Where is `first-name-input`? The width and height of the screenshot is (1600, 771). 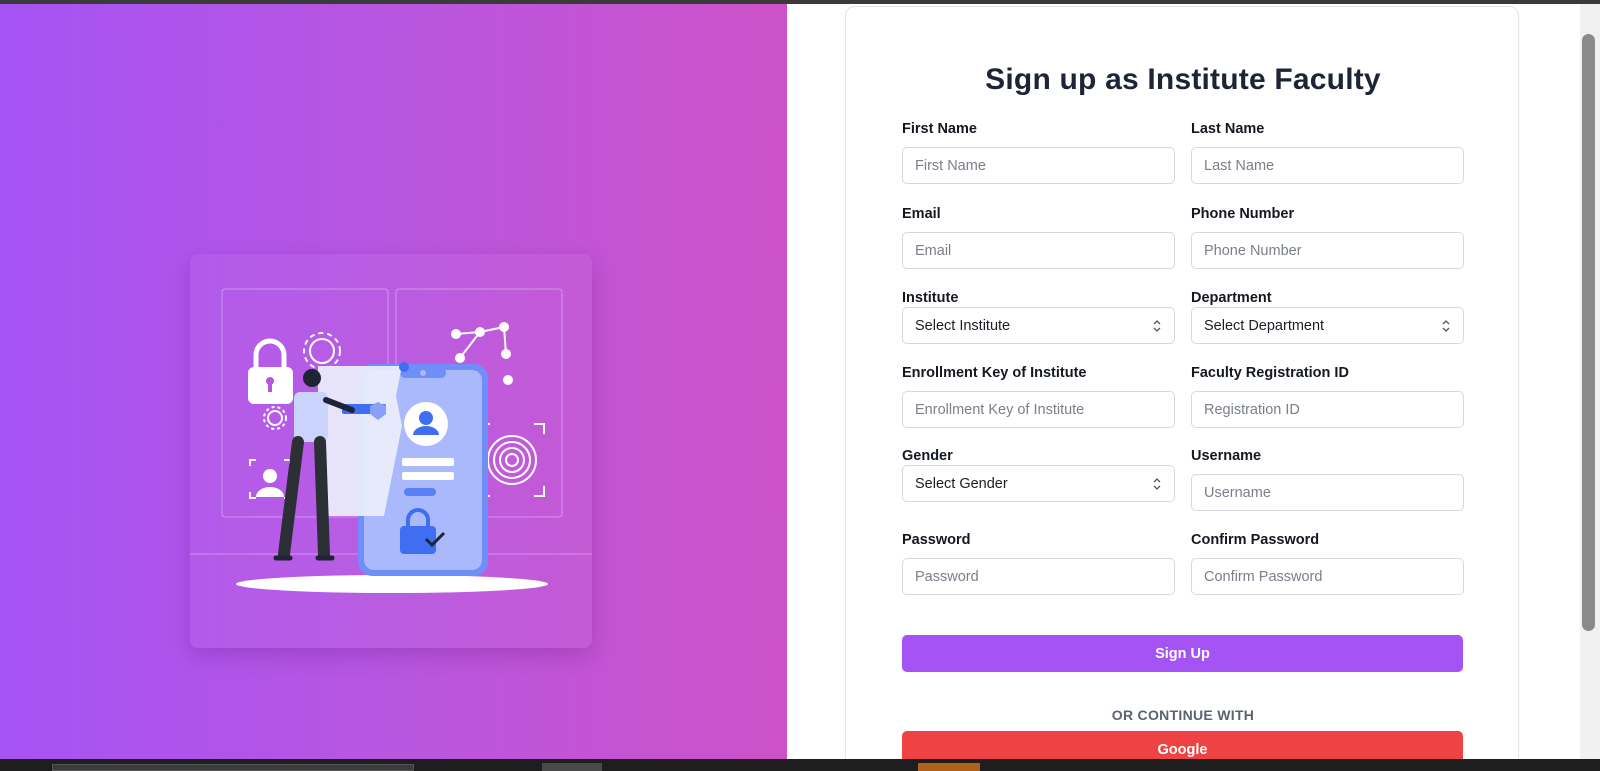
first-name-input is located at coordinates (1038, 165).